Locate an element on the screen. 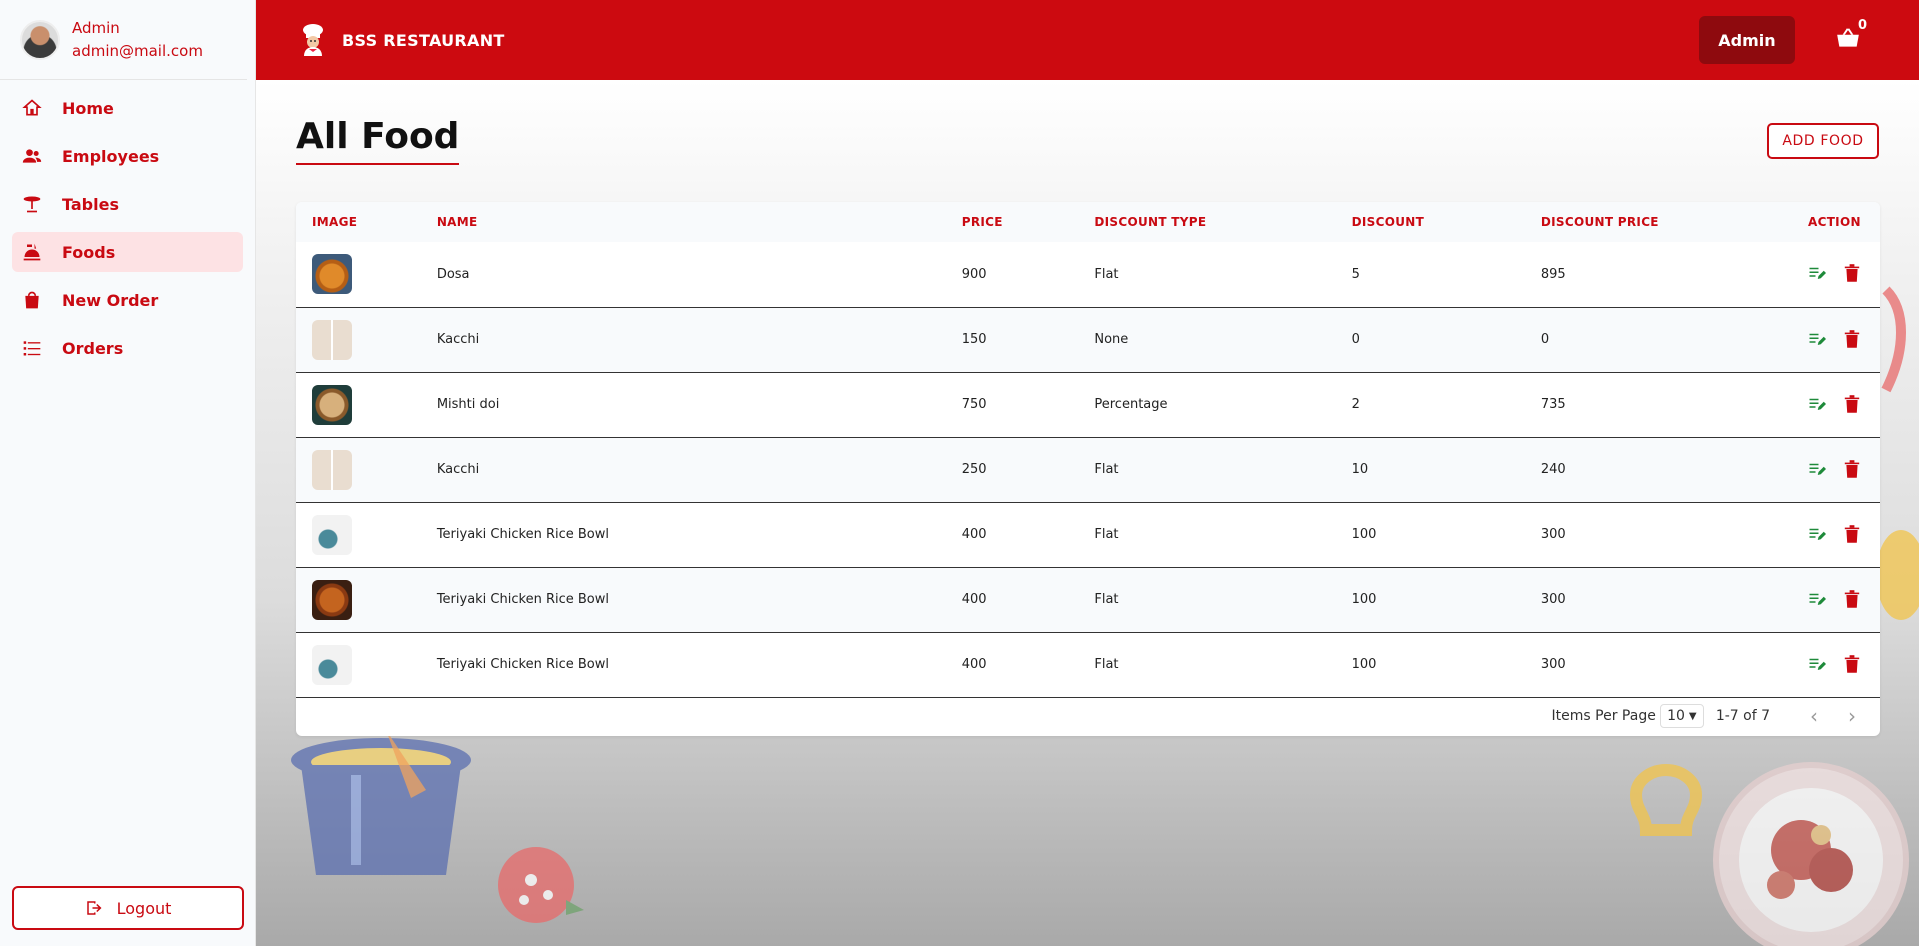 This screenshot has width=1919, height=946. logout-icon is located at coordinates (94, 908).